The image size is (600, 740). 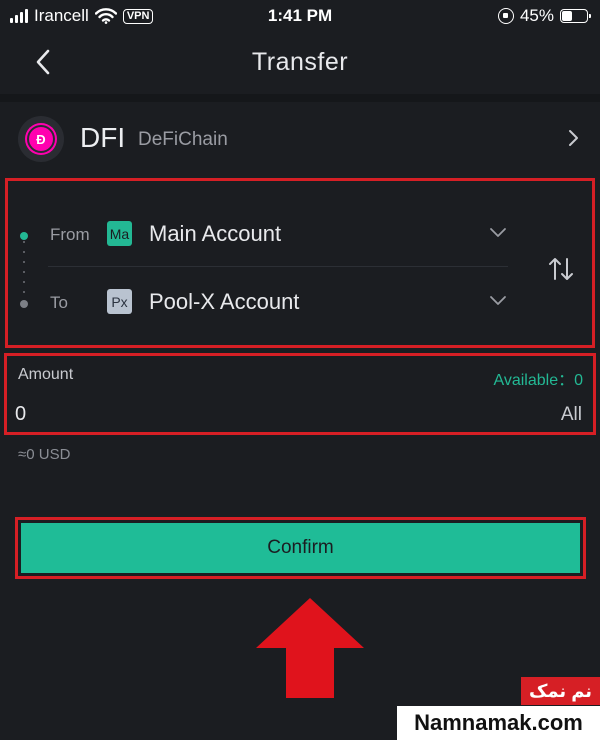 What do you see at coordinates (59, 302) in the screenshot?
I see `to-label: To` at bounding box center [59, 302].